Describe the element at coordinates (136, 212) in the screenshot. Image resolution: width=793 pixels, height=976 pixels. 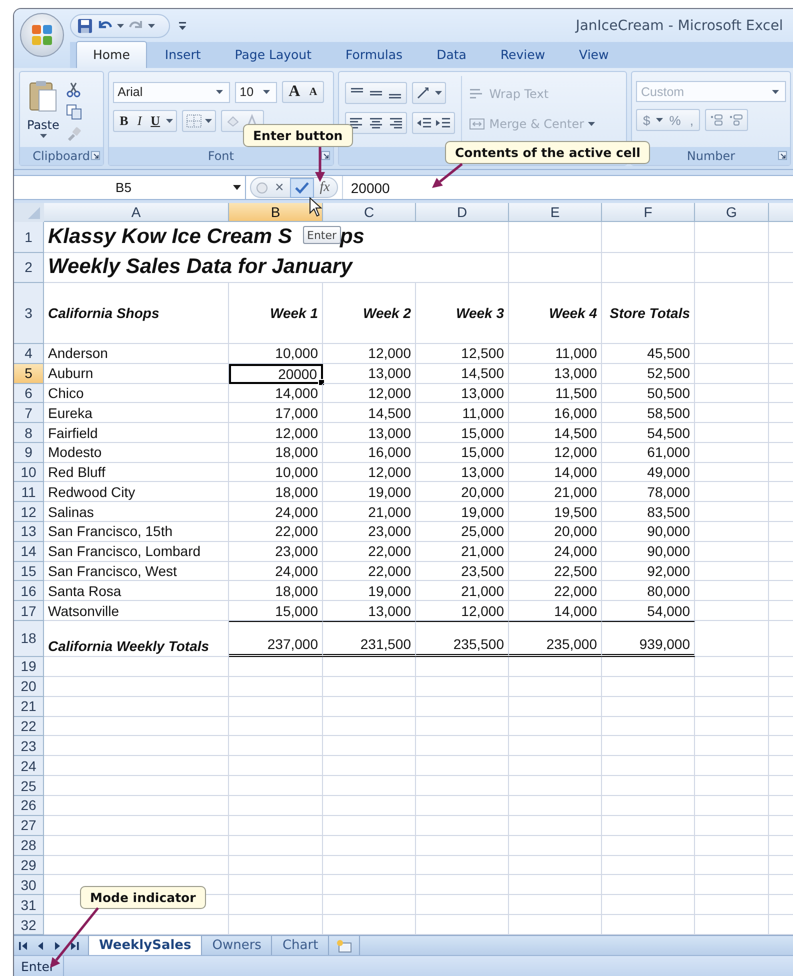
I see `column-header: A` at that location.